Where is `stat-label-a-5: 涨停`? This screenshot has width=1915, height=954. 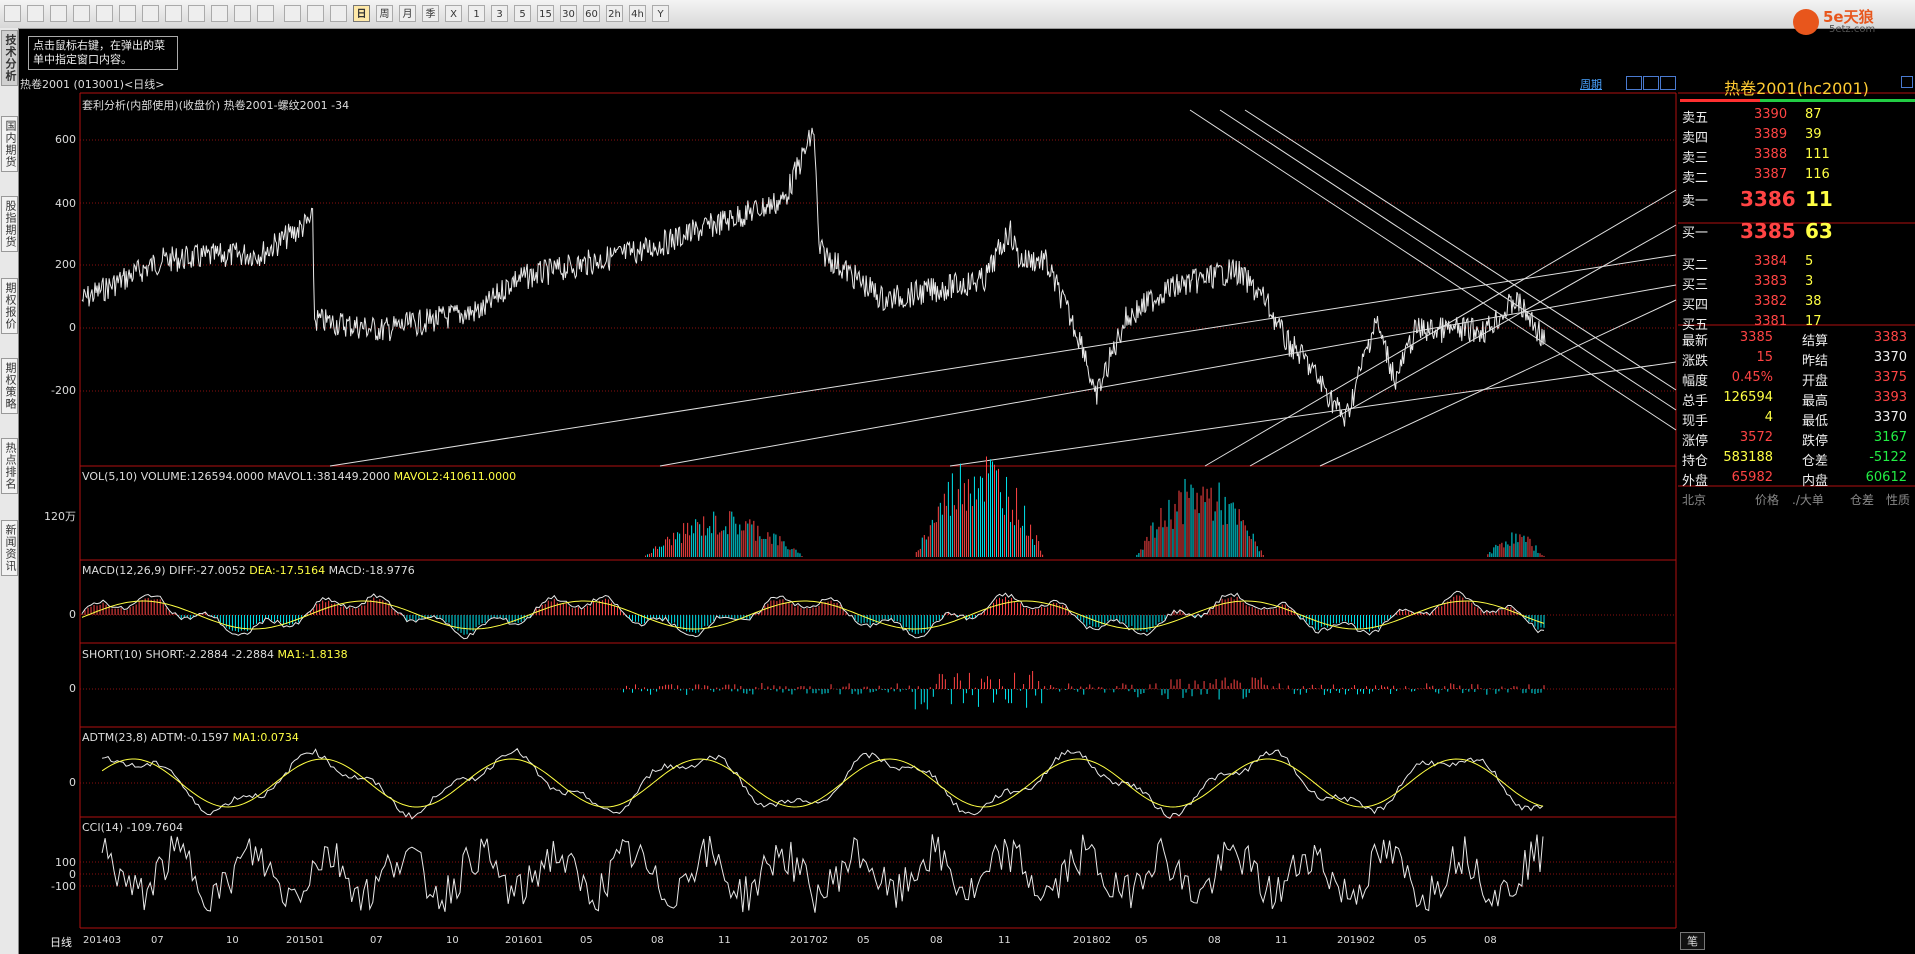 stat-label-a-5: 涨停 is located at coordinates (1695, 441).